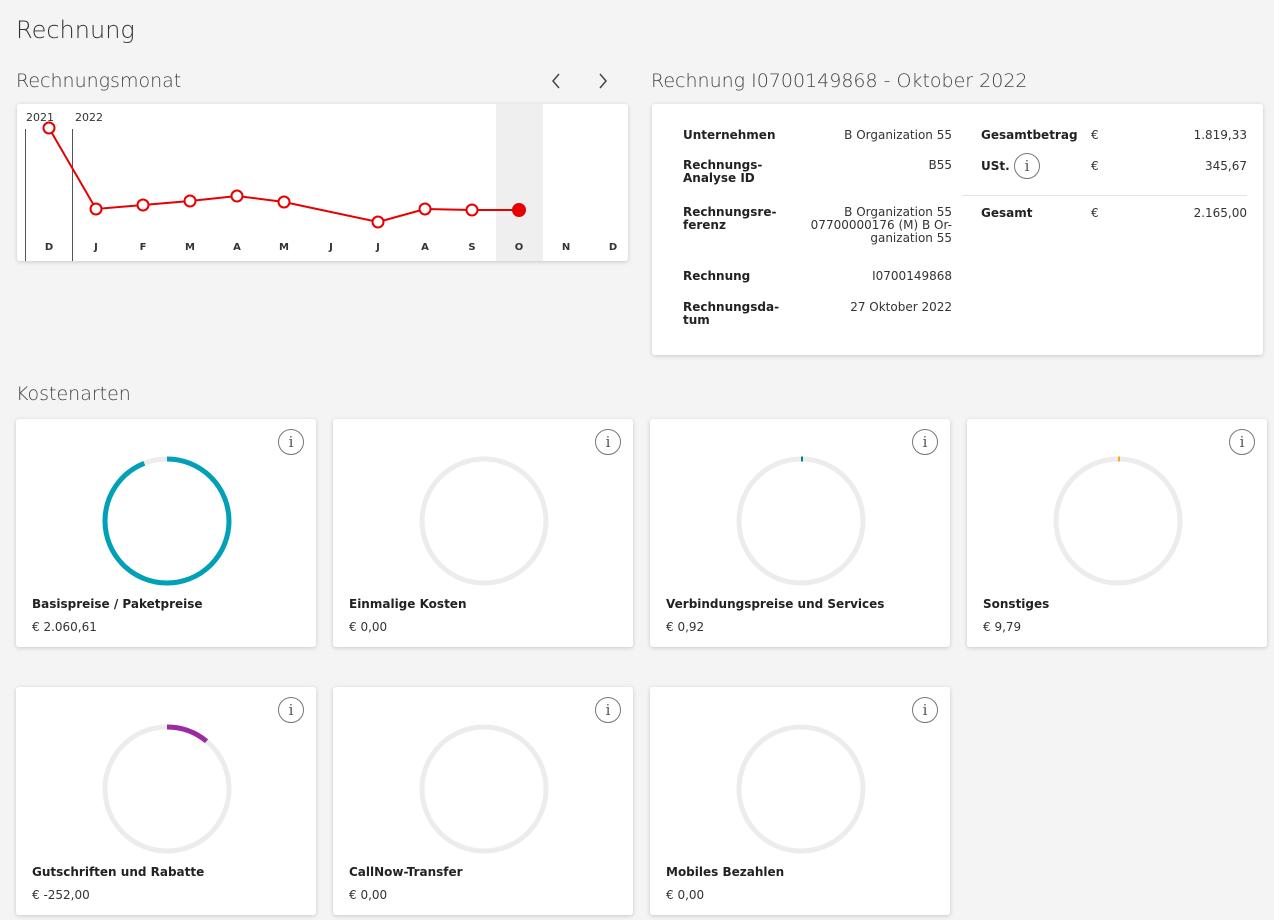 Image resolution: width=1274 pixels, height=920 pixels. I want to click on month-label: F, so click(143, 247).